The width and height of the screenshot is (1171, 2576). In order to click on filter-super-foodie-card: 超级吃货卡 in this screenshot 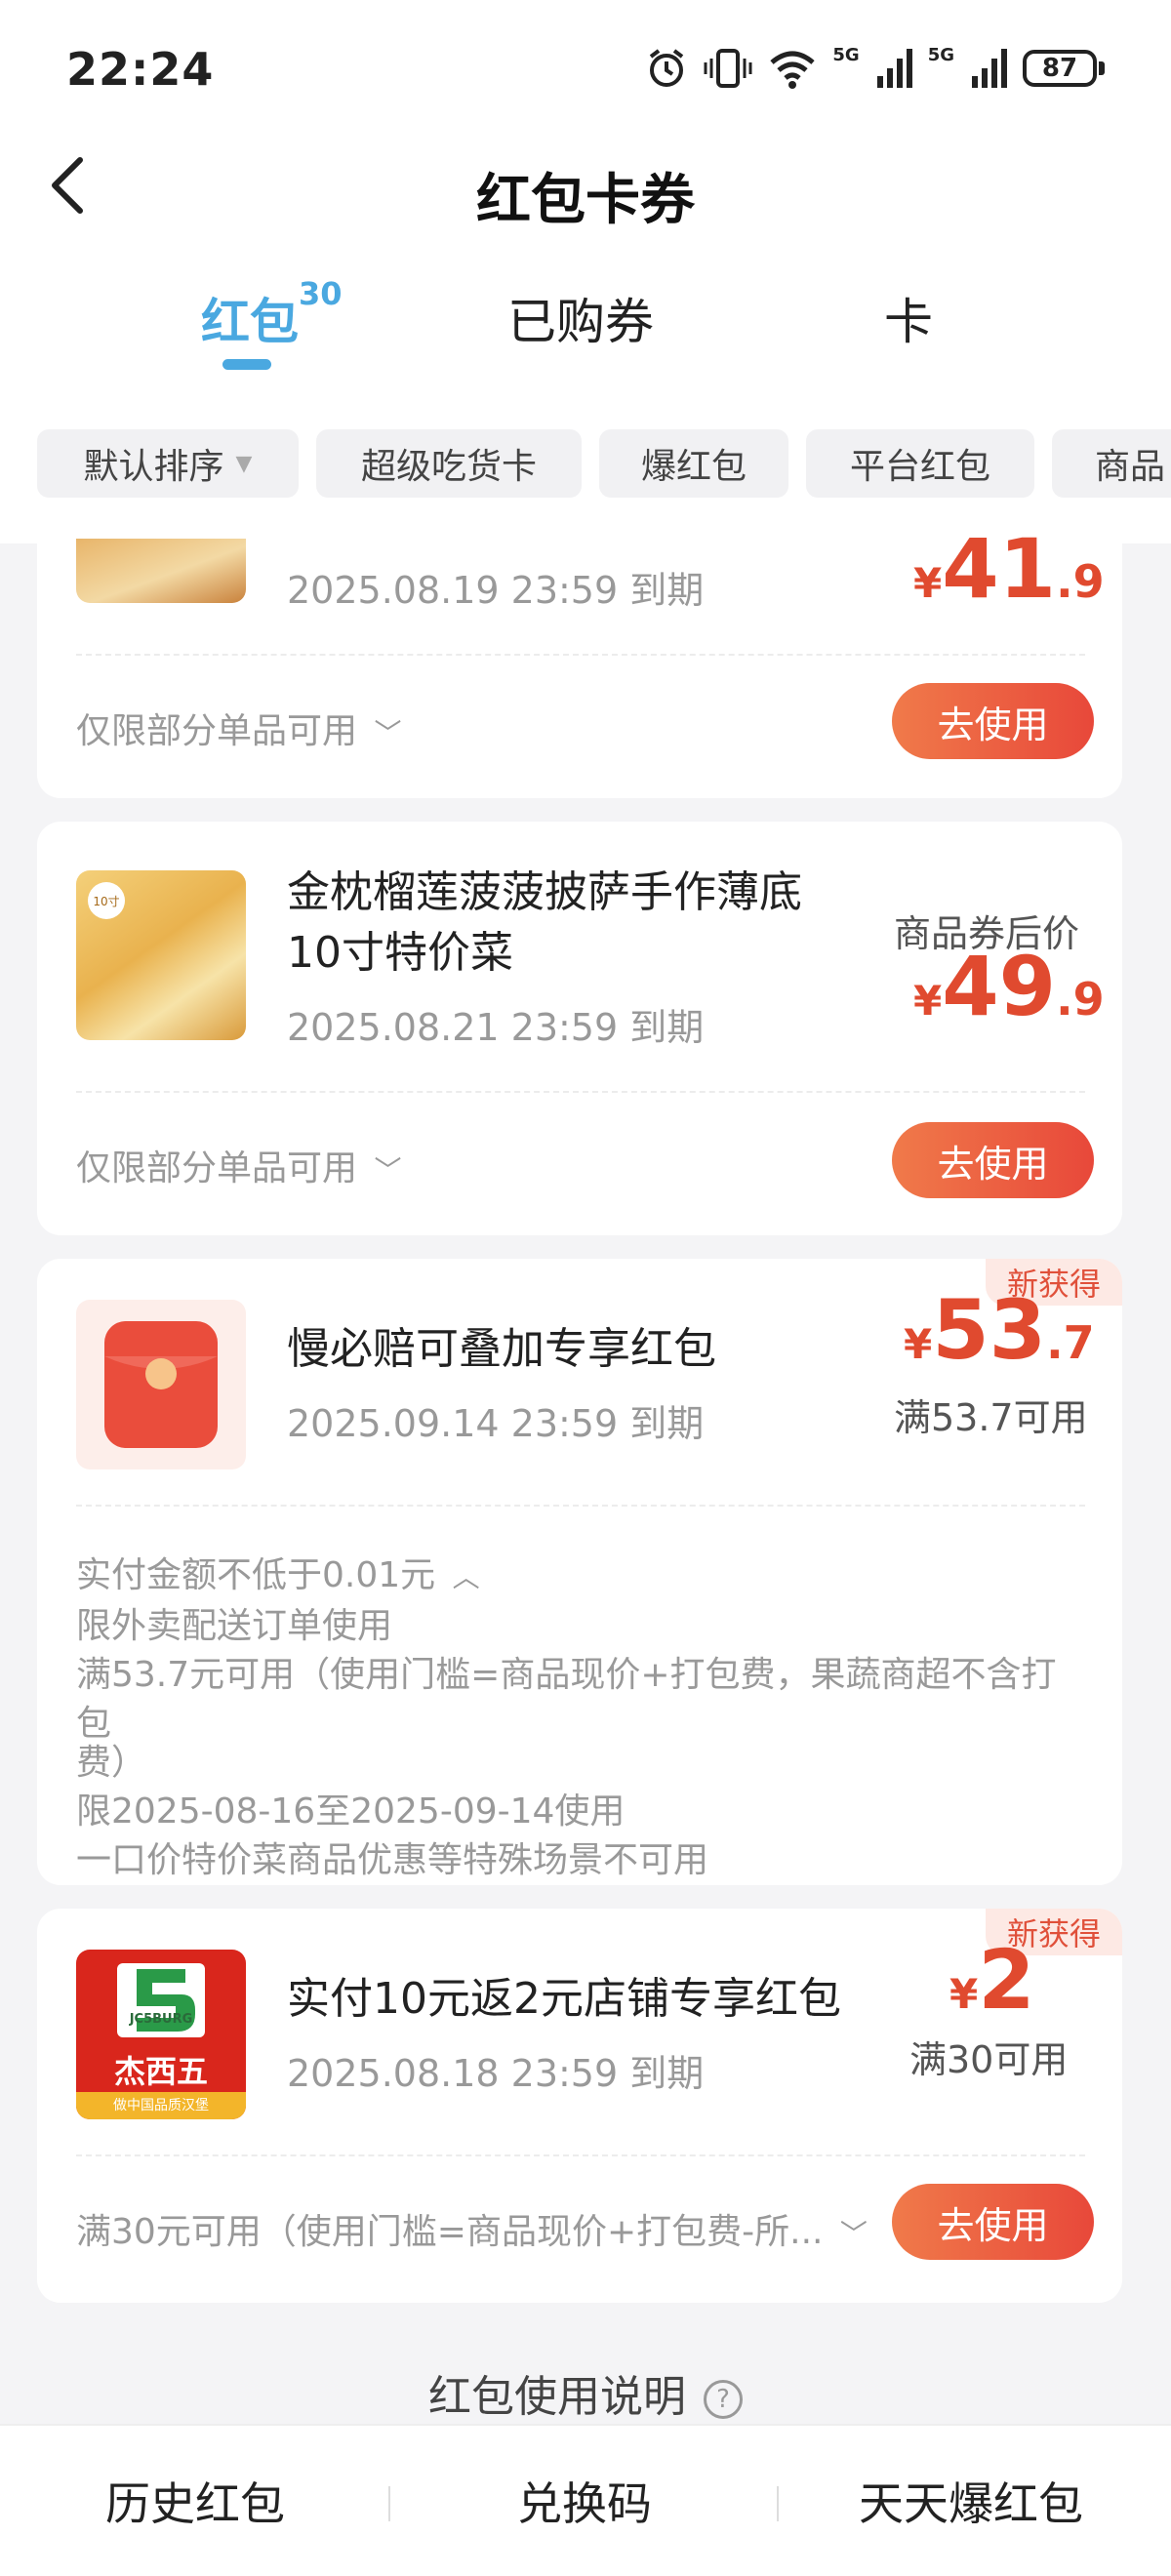, I will do `click(449, 463)`.